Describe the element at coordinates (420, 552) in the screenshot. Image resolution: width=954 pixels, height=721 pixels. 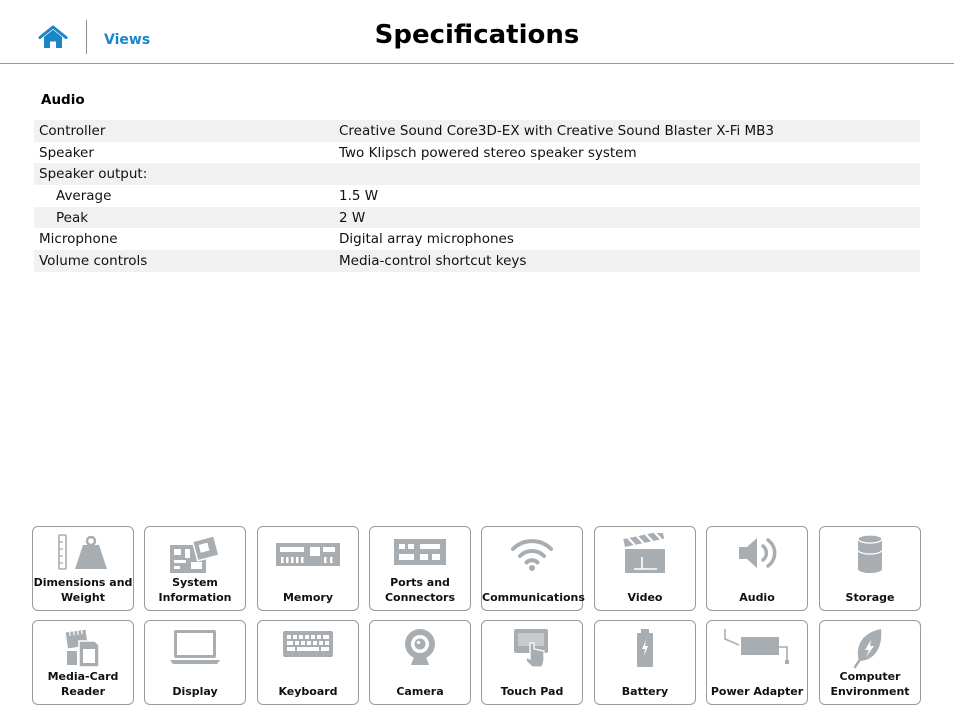
I see `ports-icon` at that location.